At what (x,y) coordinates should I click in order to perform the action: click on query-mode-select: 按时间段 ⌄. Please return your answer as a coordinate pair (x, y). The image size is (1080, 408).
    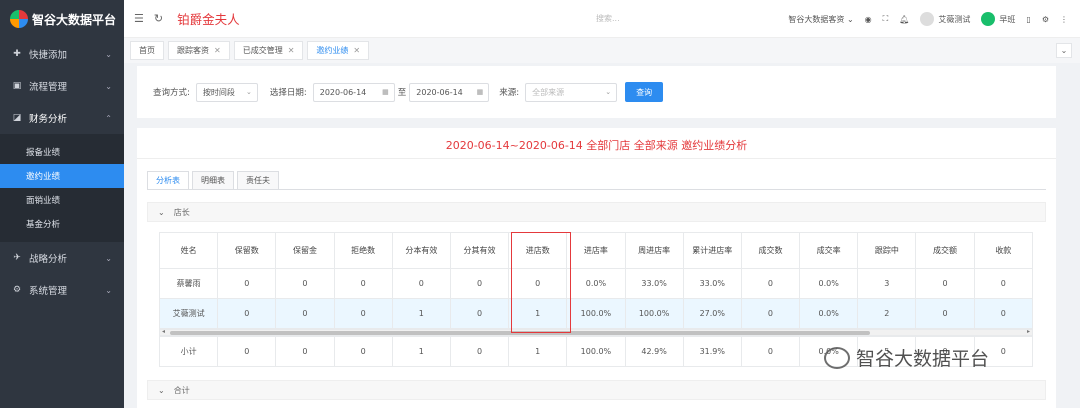
    Looking at the image, I should click on (226, 92).